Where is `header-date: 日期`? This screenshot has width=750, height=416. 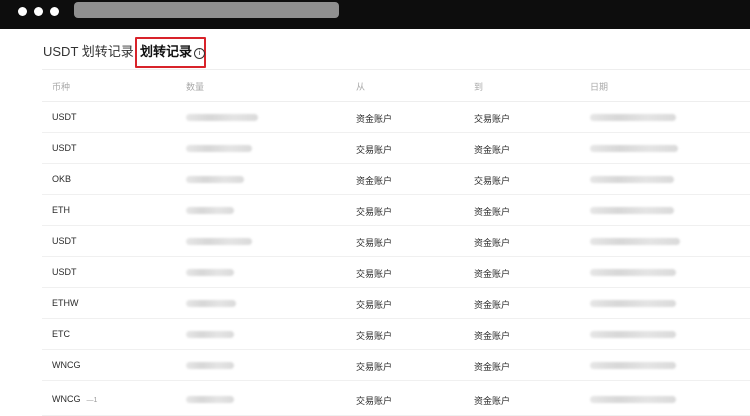 header-date: 日期 is located at coordinates (599, 87).